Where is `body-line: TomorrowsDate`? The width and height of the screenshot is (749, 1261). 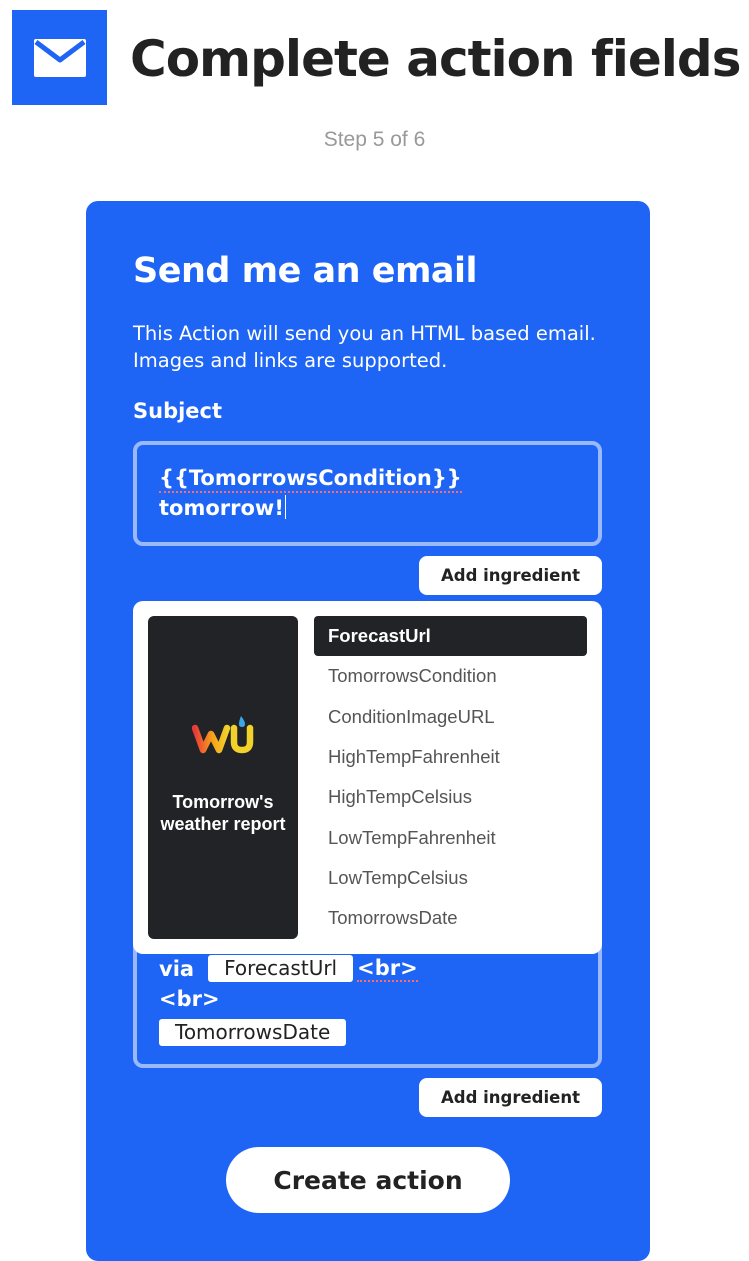
body-line: TomorrowsDate is located at coordinates (253, 1032).